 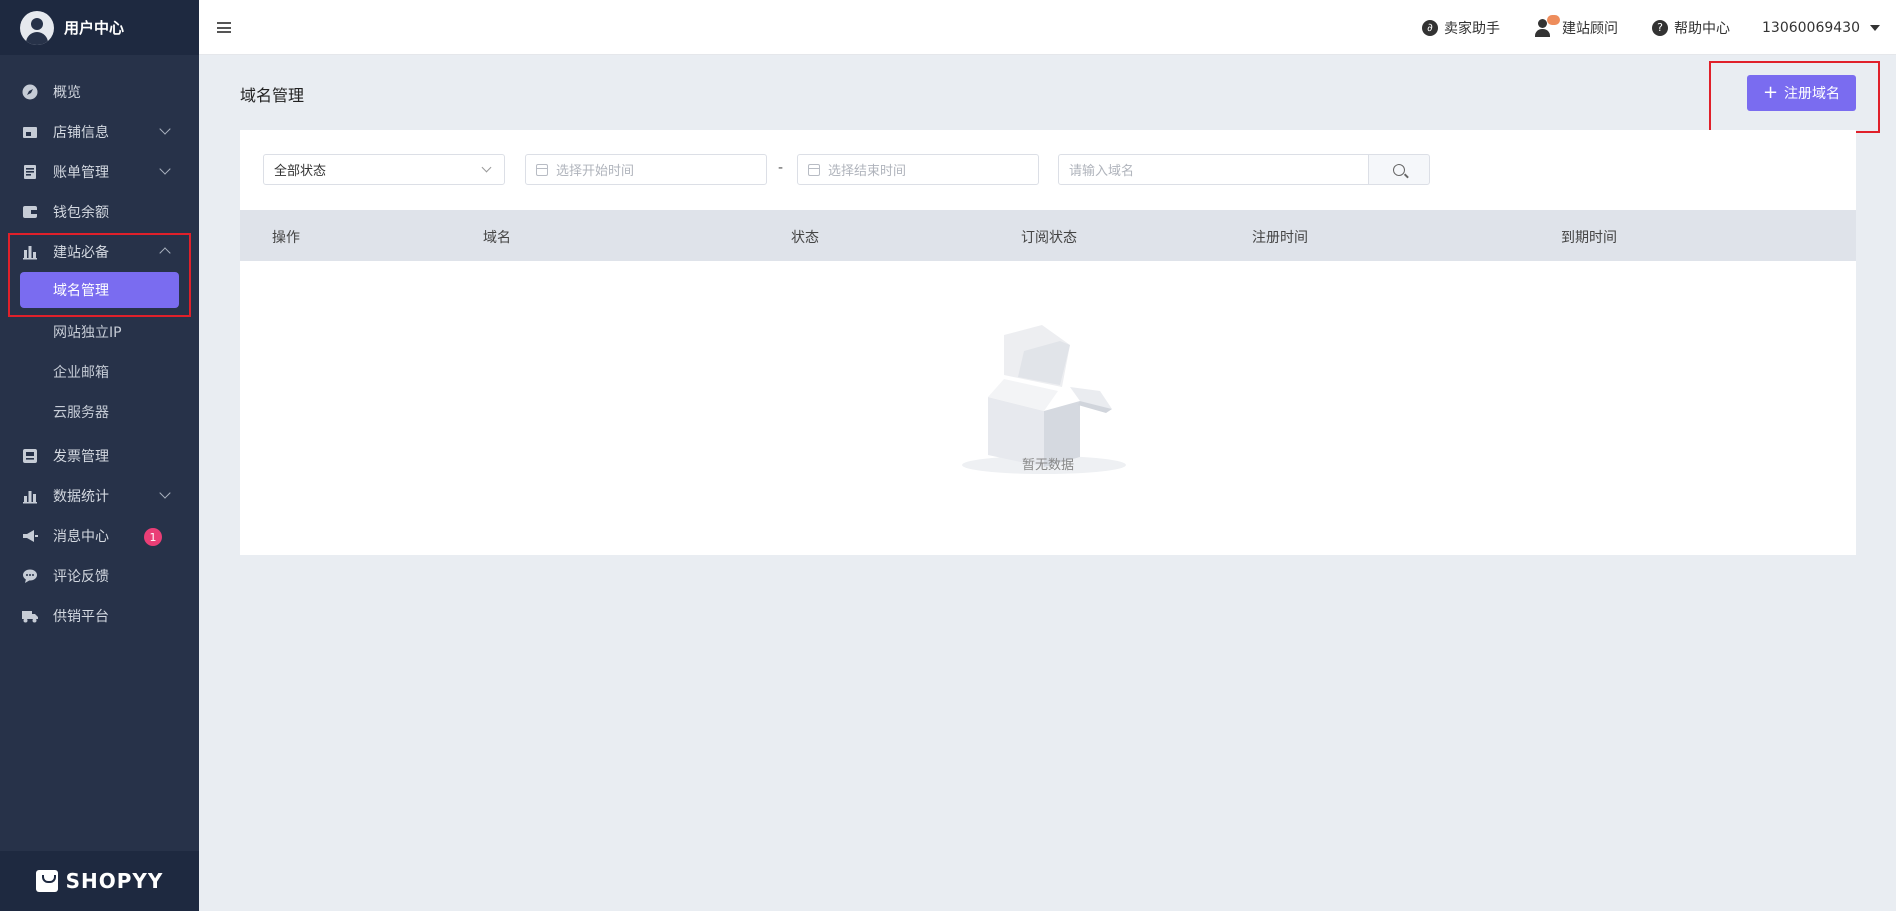 I want to click on help-center-link: ? 帮助中心, so click(x=1691, y=28).